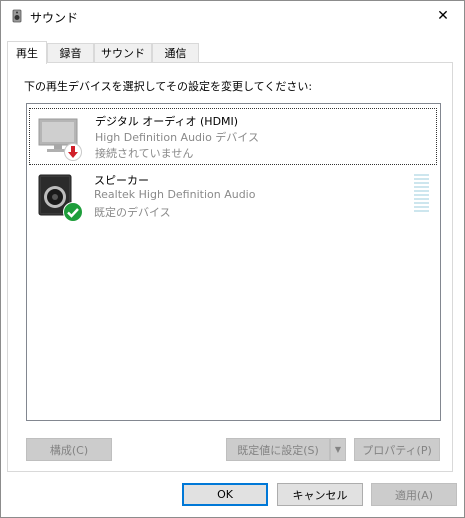 This screenshot has height=518, width=465. I want to click on properties-button: プロパティ(P), so click(397, 449).